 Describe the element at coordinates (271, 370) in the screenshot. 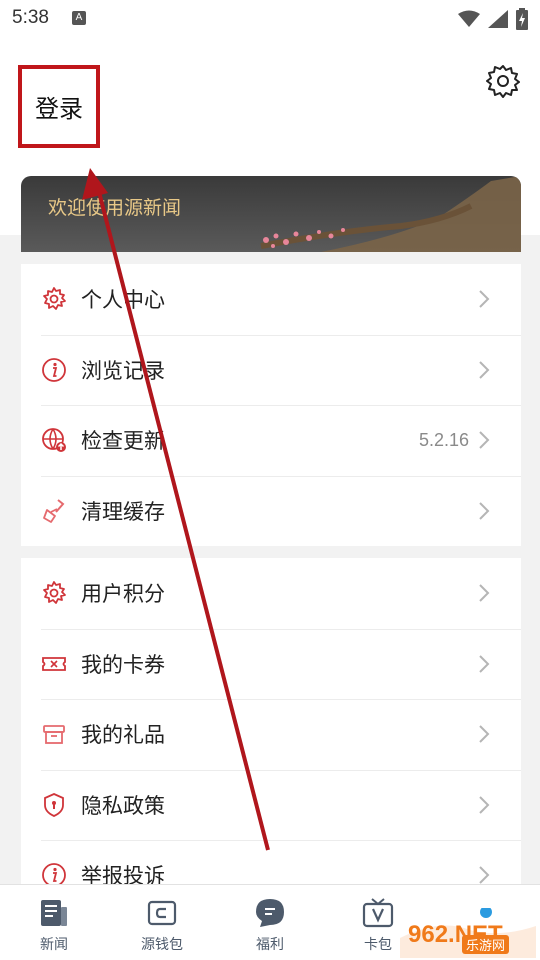

I see `menu-item-browse-history: 浏览记录` at that location.